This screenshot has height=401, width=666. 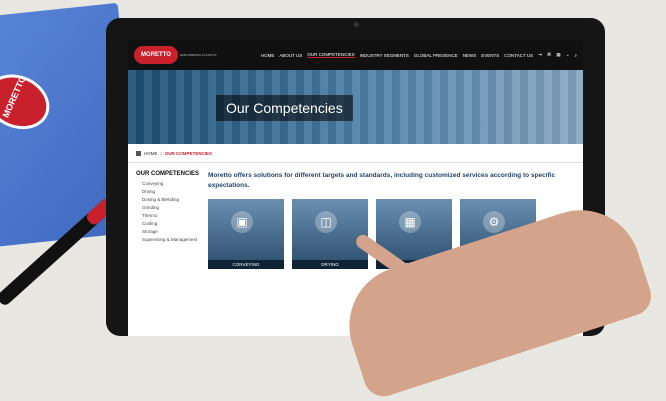 What do you see at coordinates (242, 222) in the screenshot?
I see `conveying-icon: ▣` at bounding box center [242, 222].